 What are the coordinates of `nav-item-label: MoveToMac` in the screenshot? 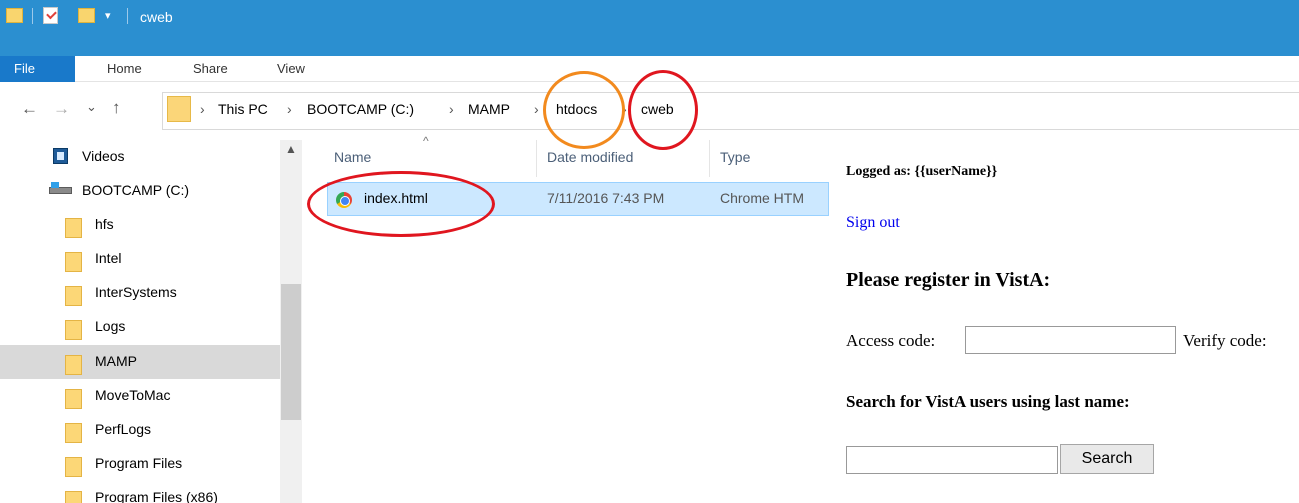 It's located at (133, 395).